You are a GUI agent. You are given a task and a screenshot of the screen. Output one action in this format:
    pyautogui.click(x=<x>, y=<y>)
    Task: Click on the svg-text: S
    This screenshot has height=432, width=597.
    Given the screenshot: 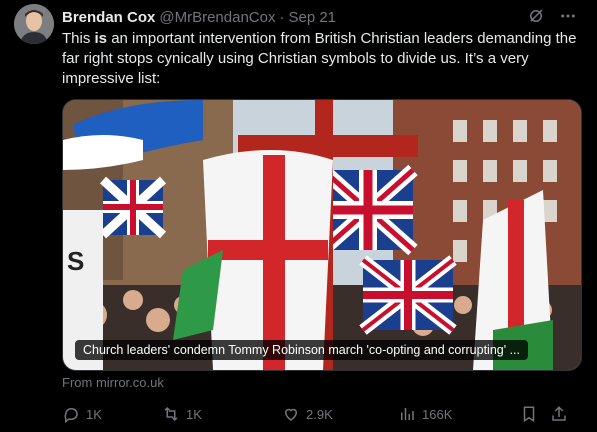 What is the action you would take?
    pyautogui.click(x=75, y=261)
    